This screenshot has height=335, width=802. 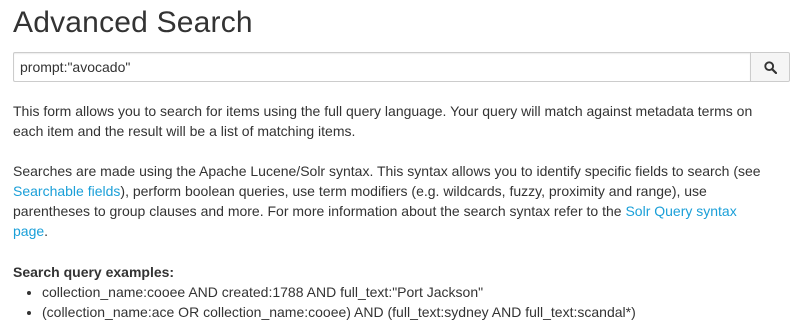 I want to click on search-icon, so click(x=770, y=67).